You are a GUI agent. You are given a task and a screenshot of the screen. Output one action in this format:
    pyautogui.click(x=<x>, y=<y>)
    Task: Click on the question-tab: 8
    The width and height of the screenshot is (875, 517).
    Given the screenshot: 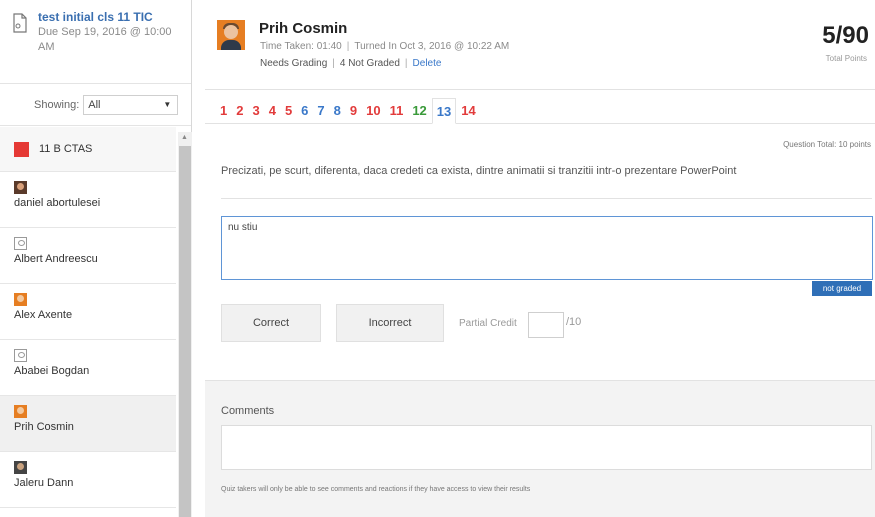 What is the action you would take?
    pyautogui.click(x=337, y=111)
    